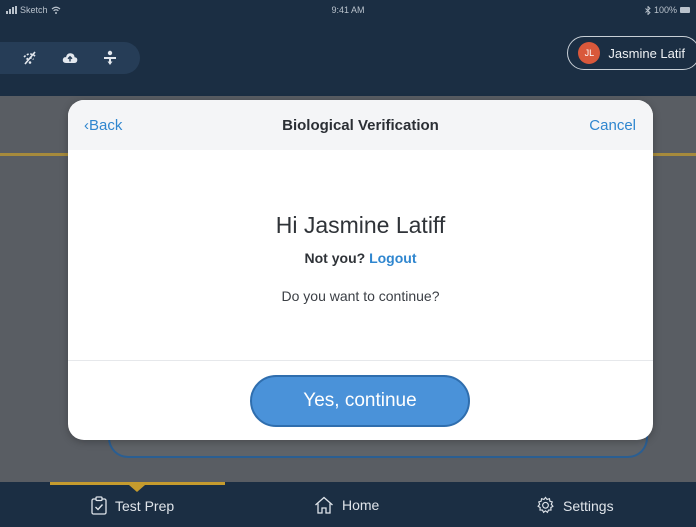  Describe the element at coordinates (348, 59) in the screenshot. I see `app-header: JL Jasmine Latif` at that location.